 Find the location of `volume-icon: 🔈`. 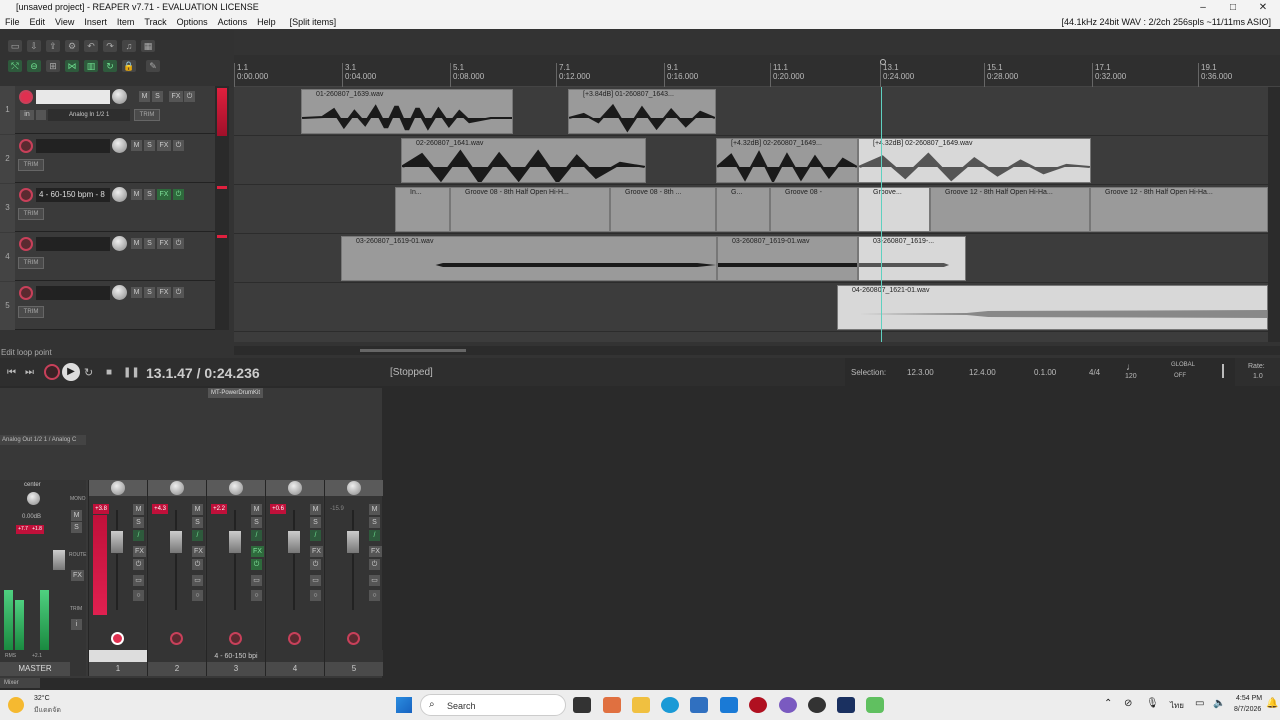

volume-icon: 🔈 is located at coordinates (1219, 703).